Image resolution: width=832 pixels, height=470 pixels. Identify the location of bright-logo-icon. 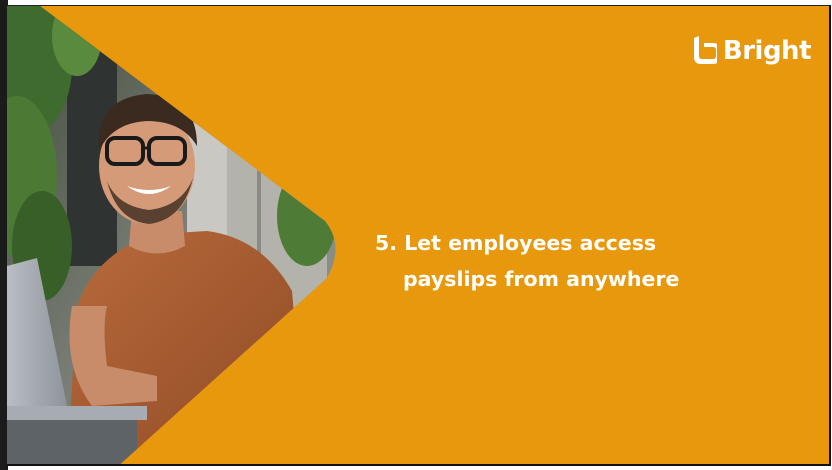
(705, 50).